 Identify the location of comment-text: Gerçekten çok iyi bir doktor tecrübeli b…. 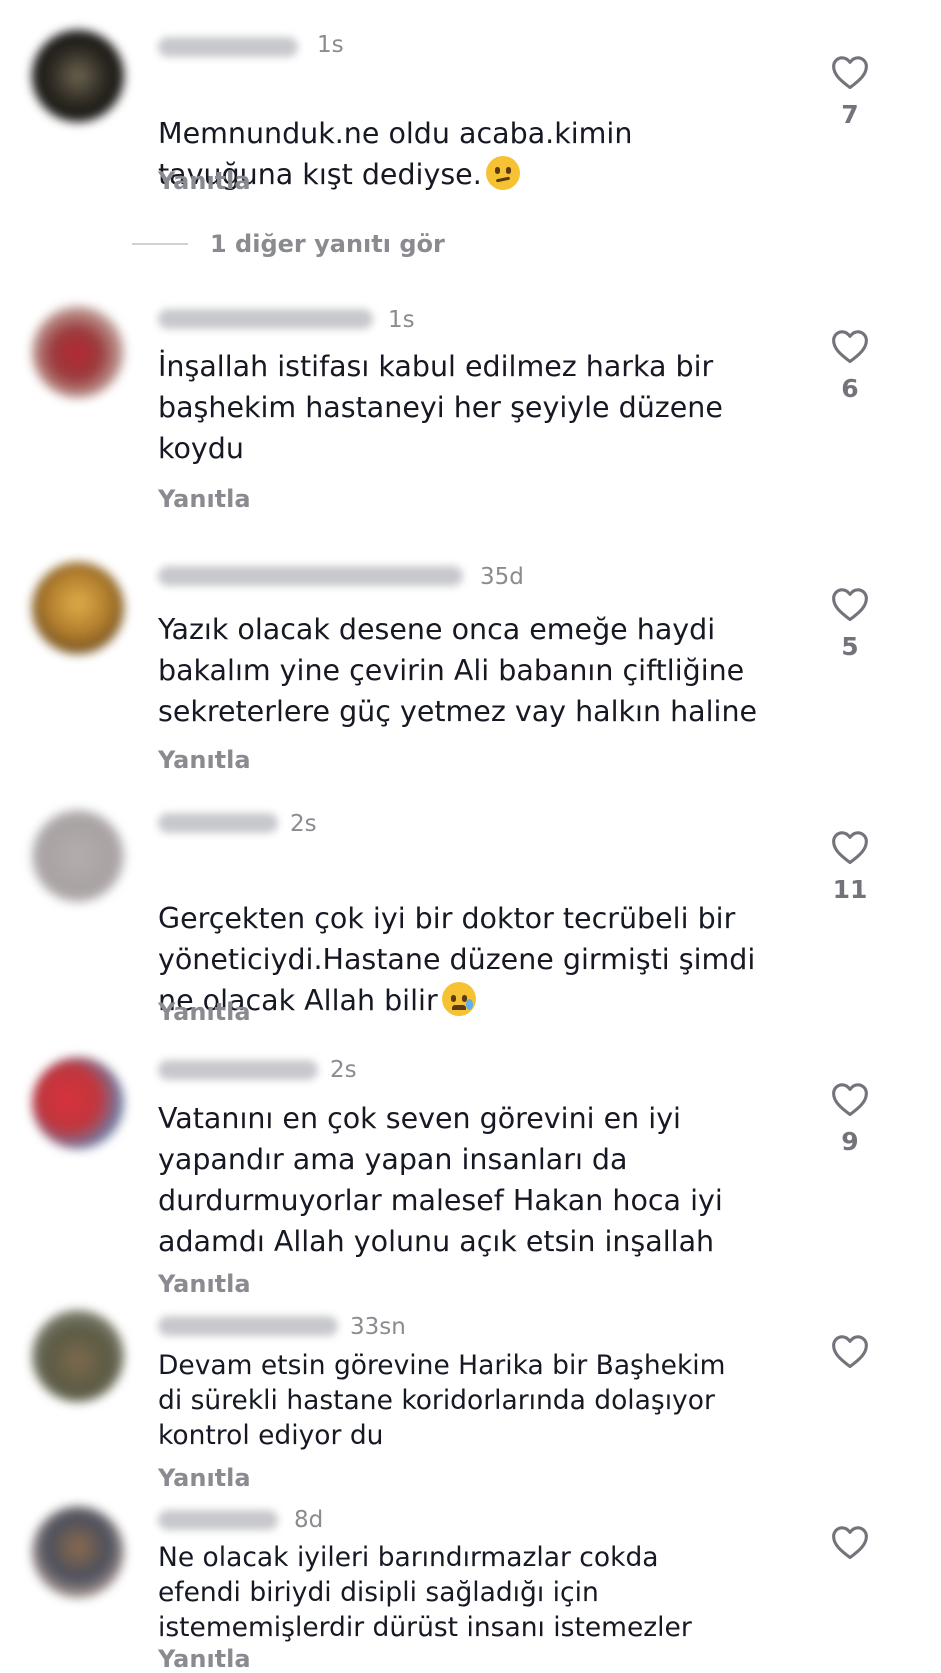
(457, 959).